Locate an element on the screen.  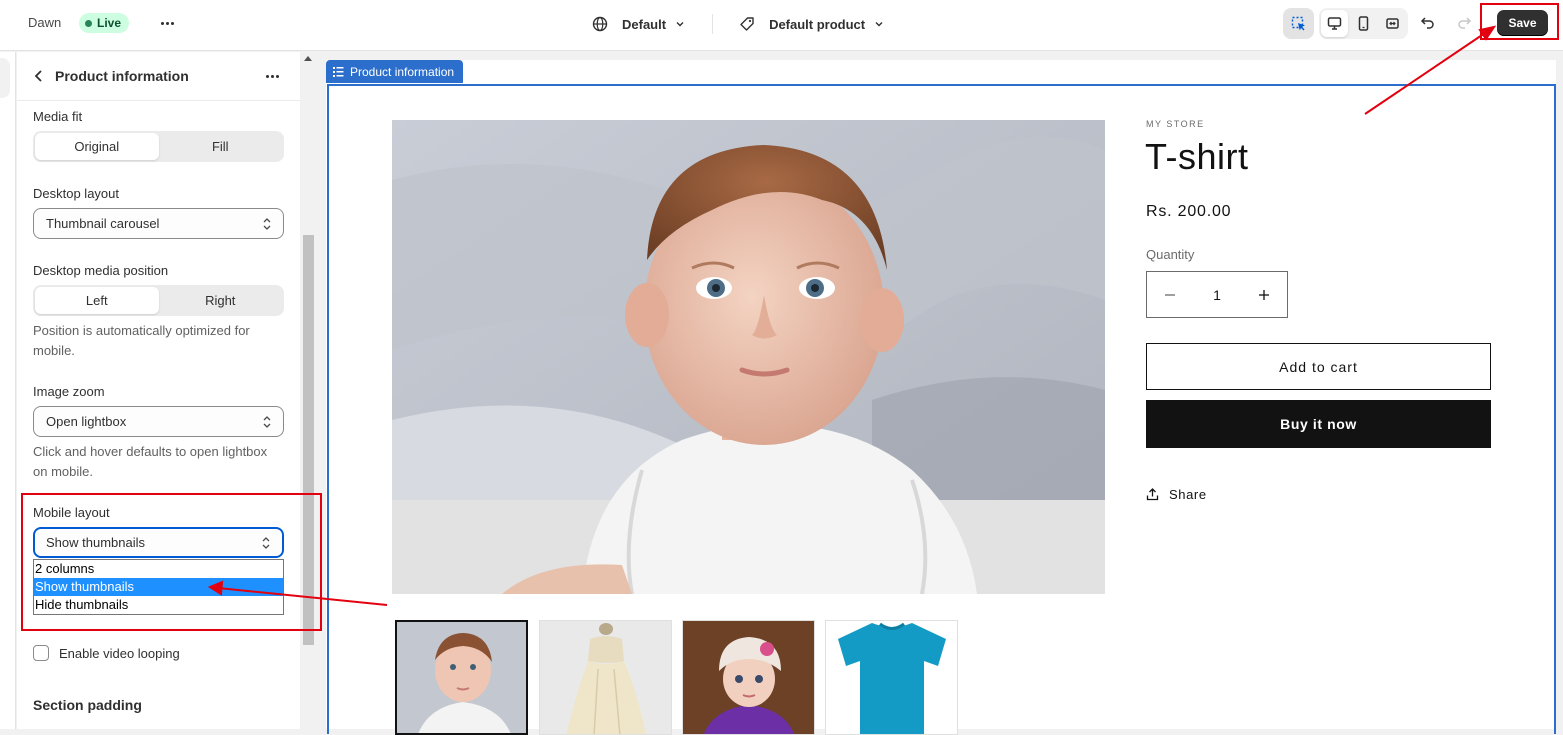
desktop-view-button is located at coordinates (1334, 23).